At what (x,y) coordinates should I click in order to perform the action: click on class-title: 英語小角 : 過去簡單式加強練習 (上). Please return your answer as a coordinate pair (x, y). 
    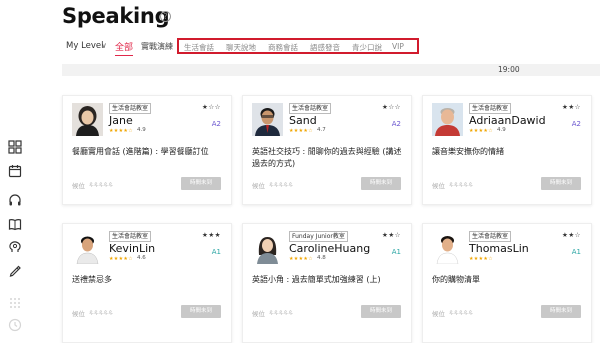
    Looking at the image, I should click on (329, 280).